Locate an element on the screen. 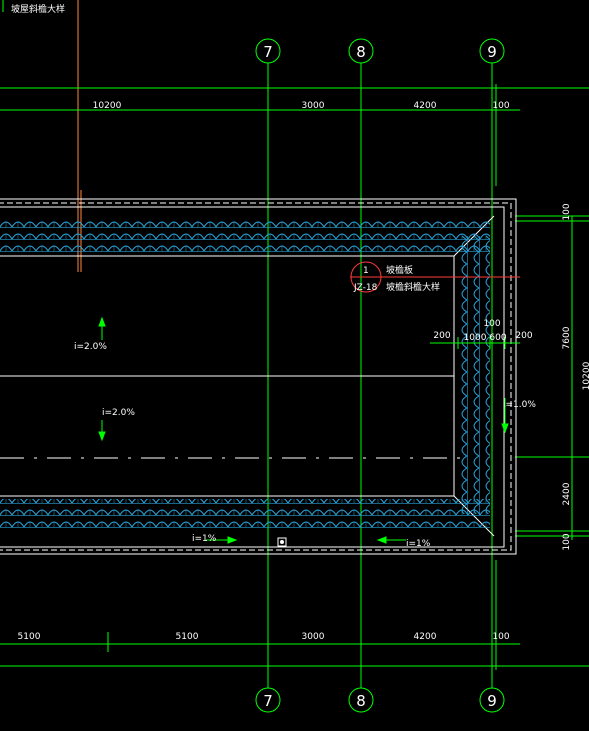 Image resolution: width=589 pixels, height=731 pixels. drain-marker is located at coordinates (282, 542).